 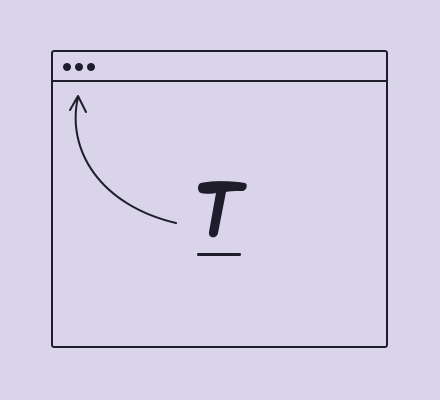 I want to click on curved-arrow-shaft, so click(x=125, y=160).